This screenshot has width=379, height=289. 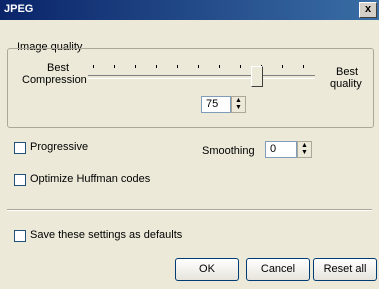 I want to click on huffman-checkbox, so click(x=20, y=180).